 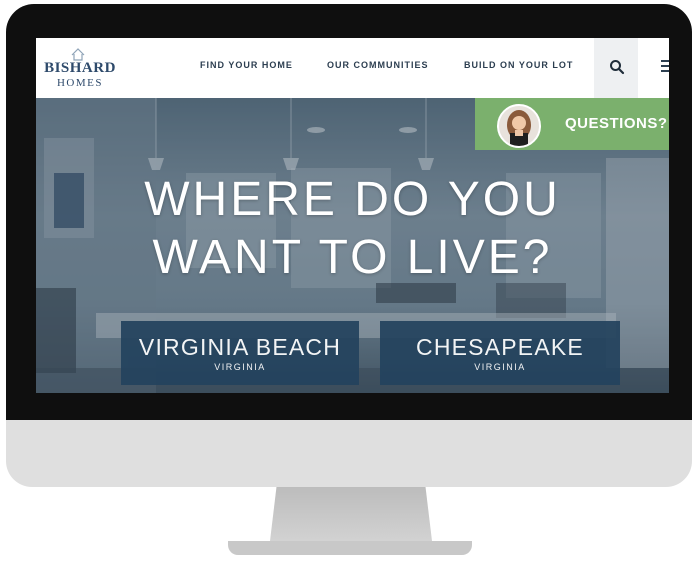 I want to click on location-button-chesapeake: CHESAPEAKE VIRGINIA, so click(x=500, y=353).